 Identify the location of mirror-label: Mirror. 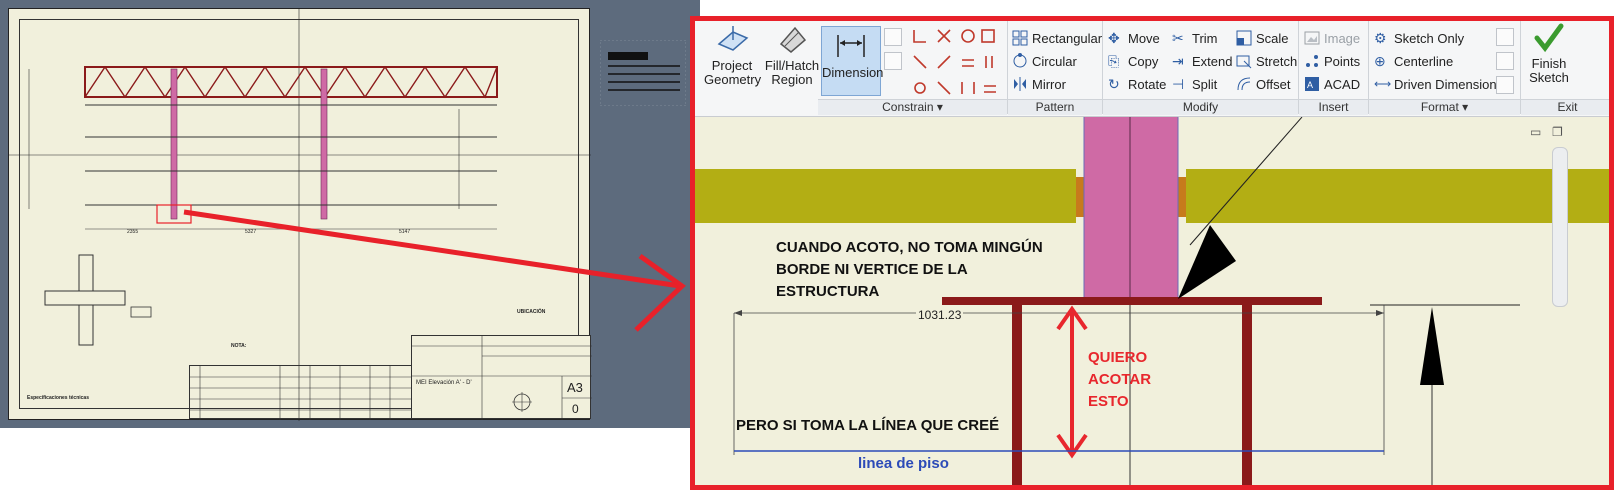
(1049, 84).